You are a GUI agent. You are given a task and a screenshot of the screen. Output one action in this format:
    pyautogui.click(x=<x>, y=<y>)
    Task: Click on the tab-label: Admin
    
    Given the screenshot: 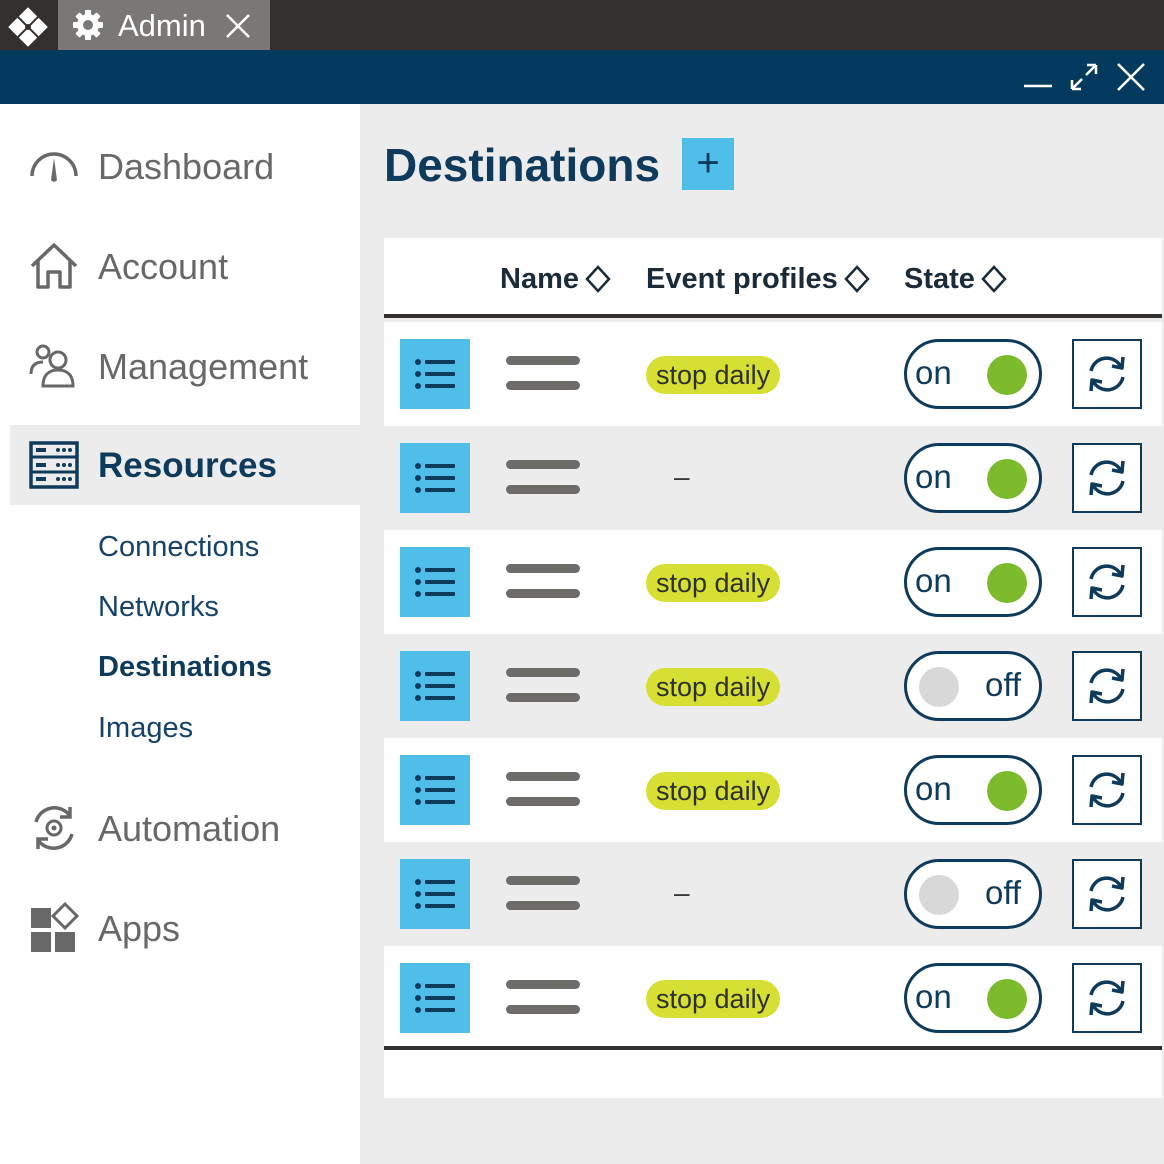 What is the action you would take?
    pyautogui.click(x=162, y=25)
    